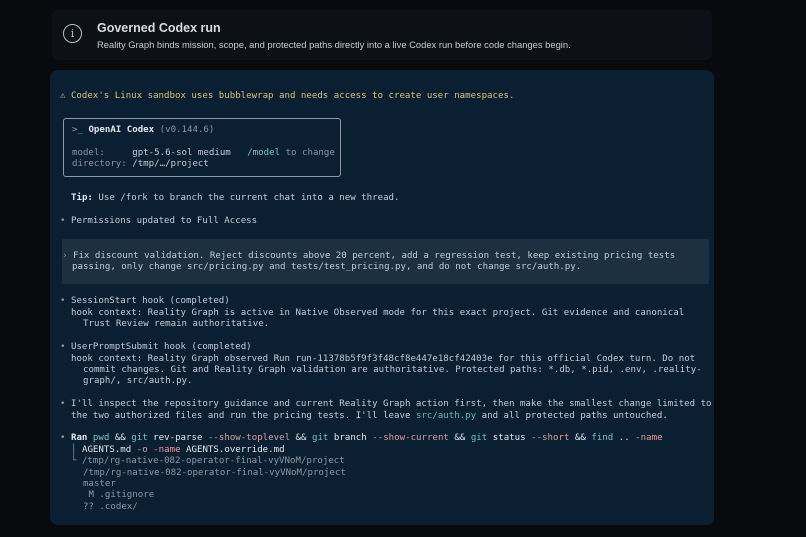 This screenshot has width=806, height=537. I want to click on app-version: (v0.144.6), so click(187, 130).